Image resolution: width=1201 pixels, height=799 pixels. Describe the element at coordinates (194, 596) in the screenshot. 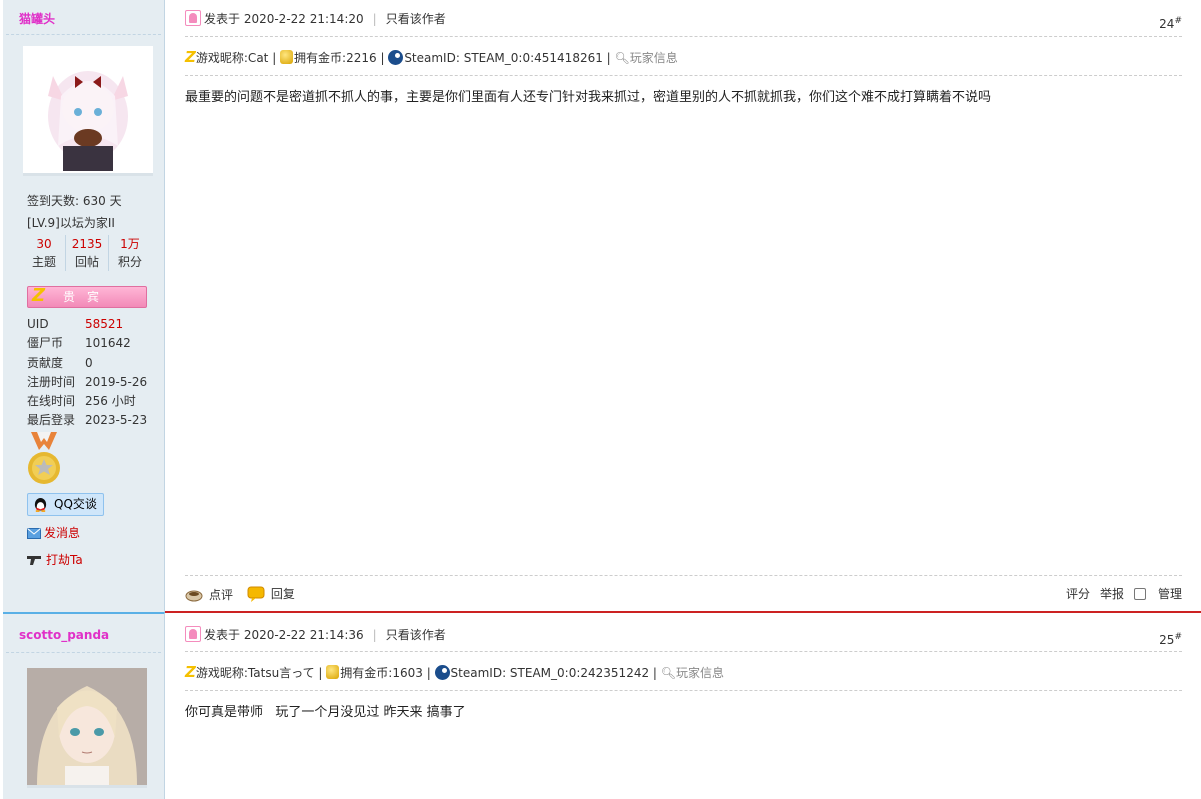

I see `comment-icon` at that location.